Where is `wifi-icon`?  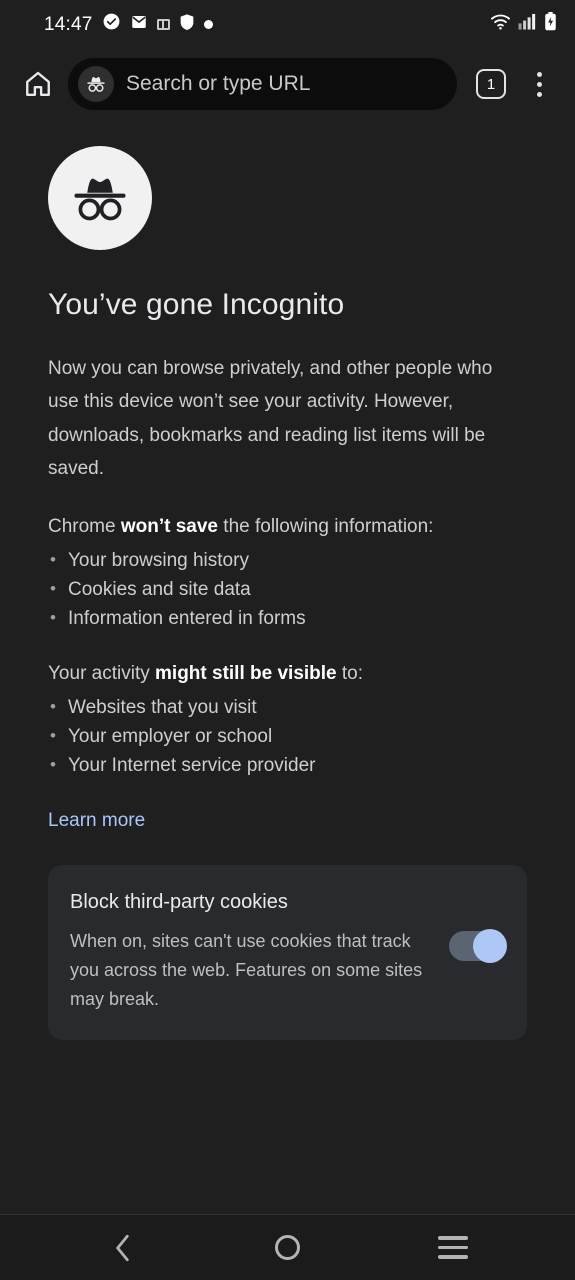 wifi-icon is located at coordinates (500, 24).